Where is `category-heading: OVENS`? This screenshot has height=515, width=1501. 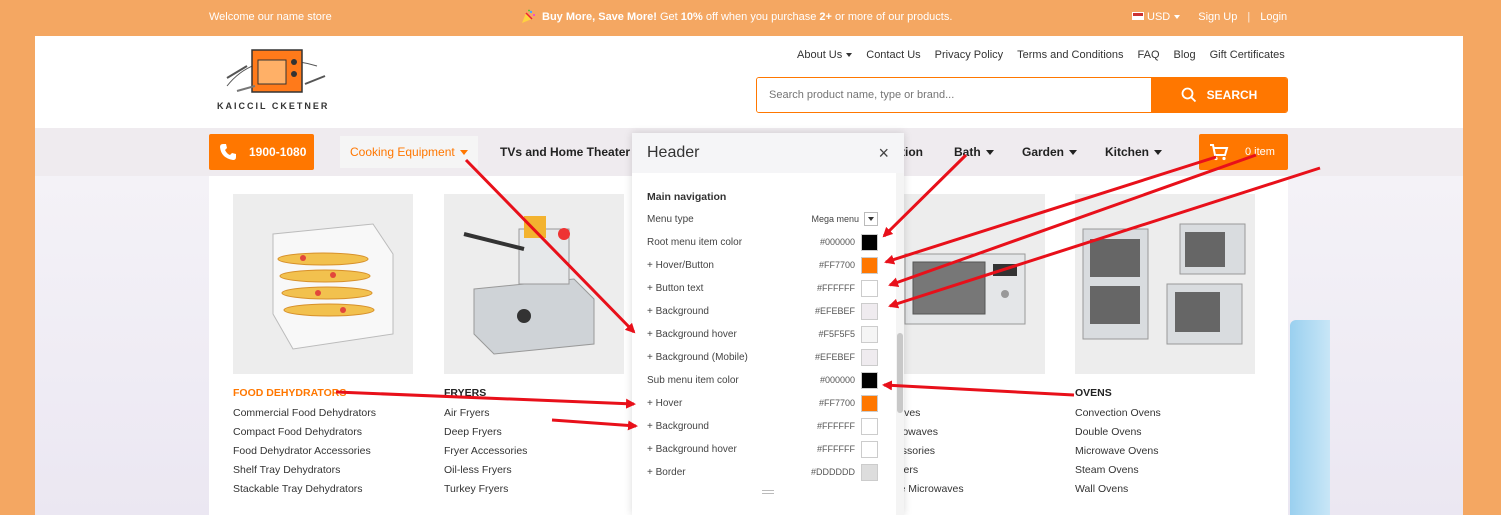 category-heading: OVENS is located at coordinates (1165, 393).